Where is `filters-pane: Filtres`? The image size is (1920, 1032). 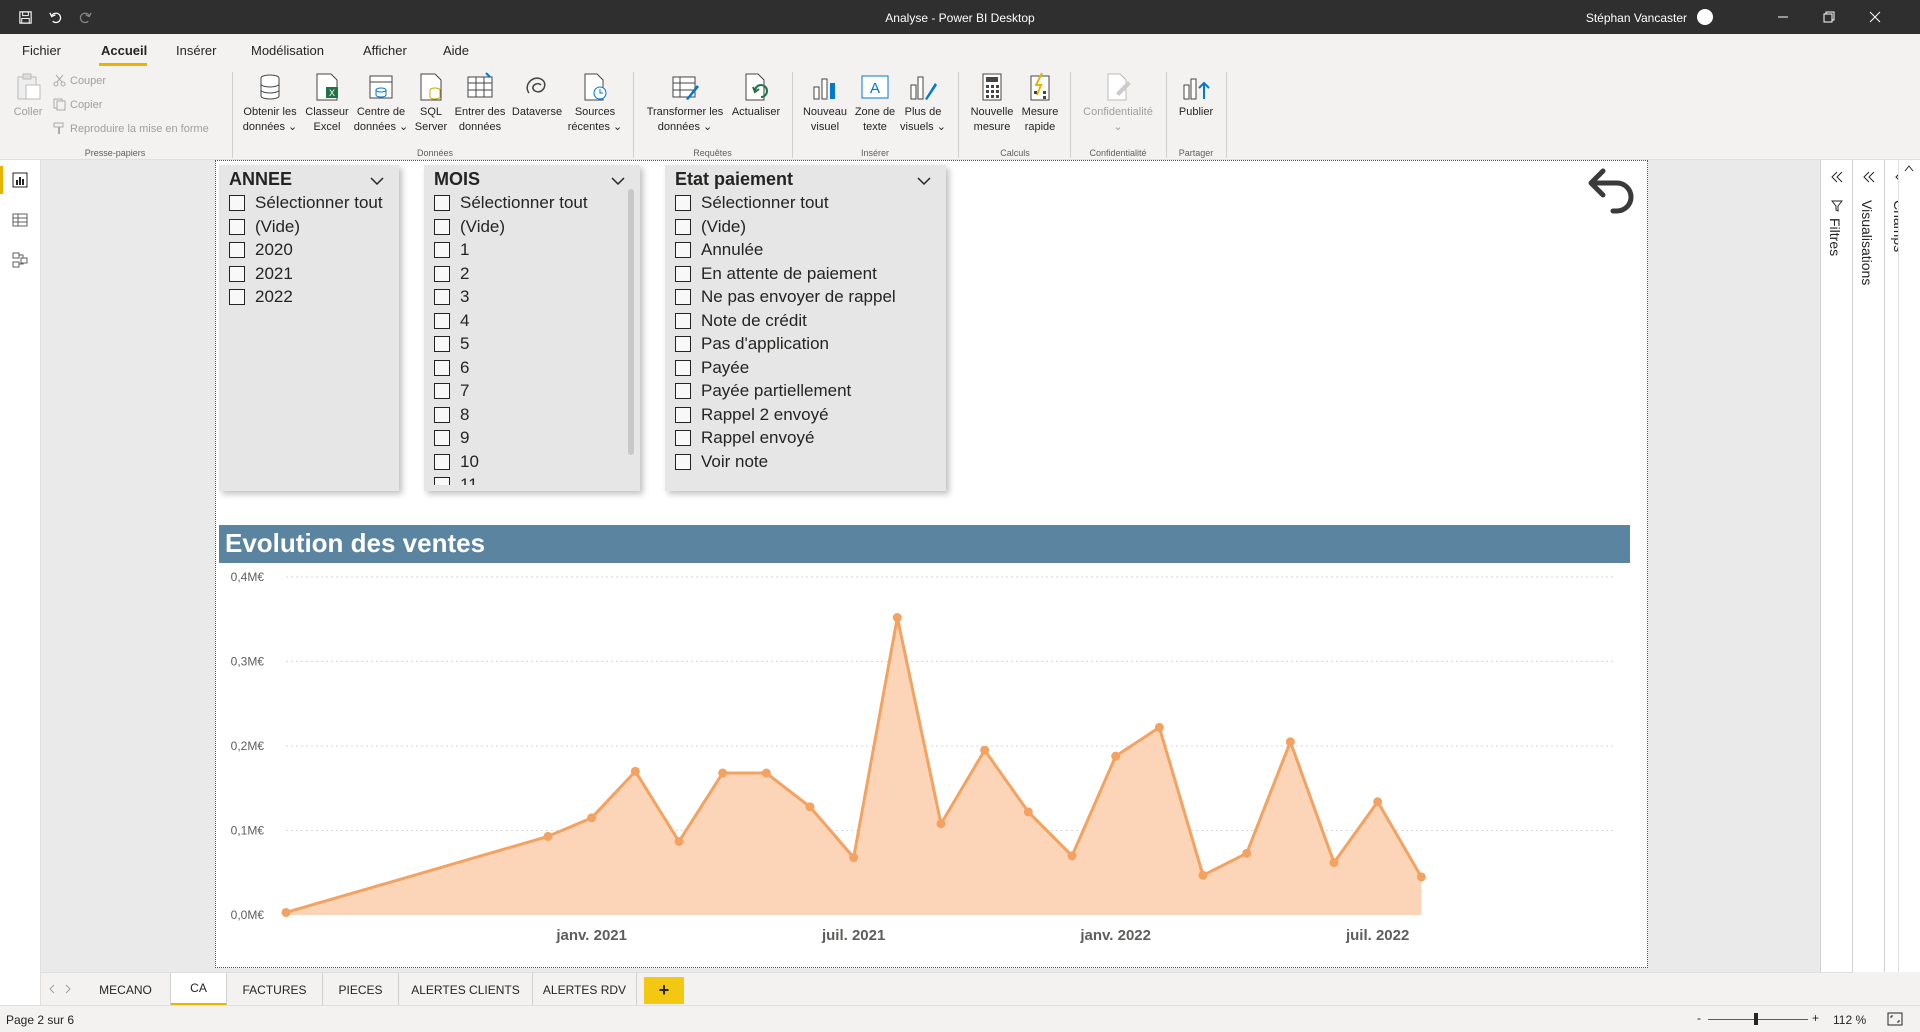
filters-pane: Filtres is located at coordinates (1836, 566).